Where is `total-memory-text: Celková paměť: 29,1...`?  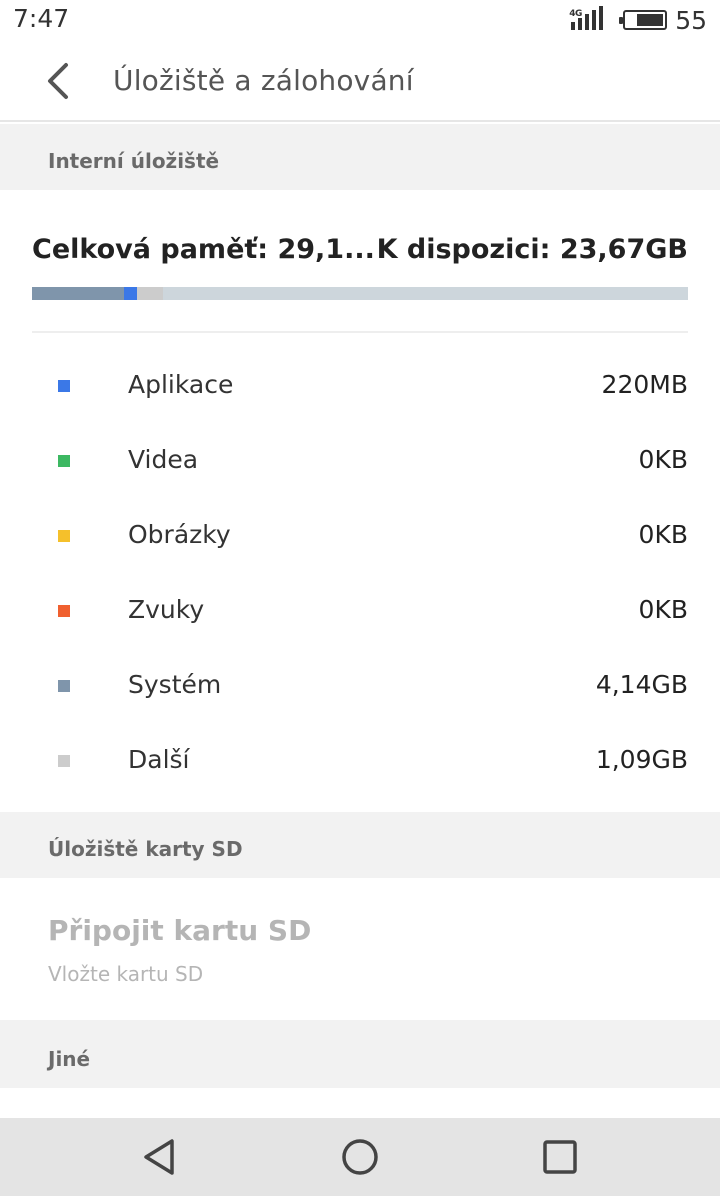 total-memory-text: Celková paměť: 29,1... is located at coordinates (203, 249).